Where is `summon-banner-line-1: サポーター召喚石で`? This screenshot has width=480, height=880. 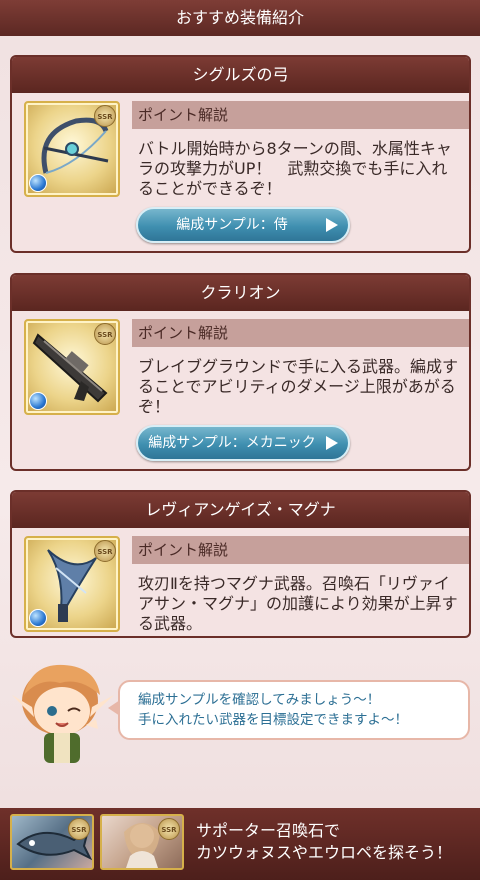 summon-banner-line-1: サポーター召喚石で is located at coordinates (268, 830).